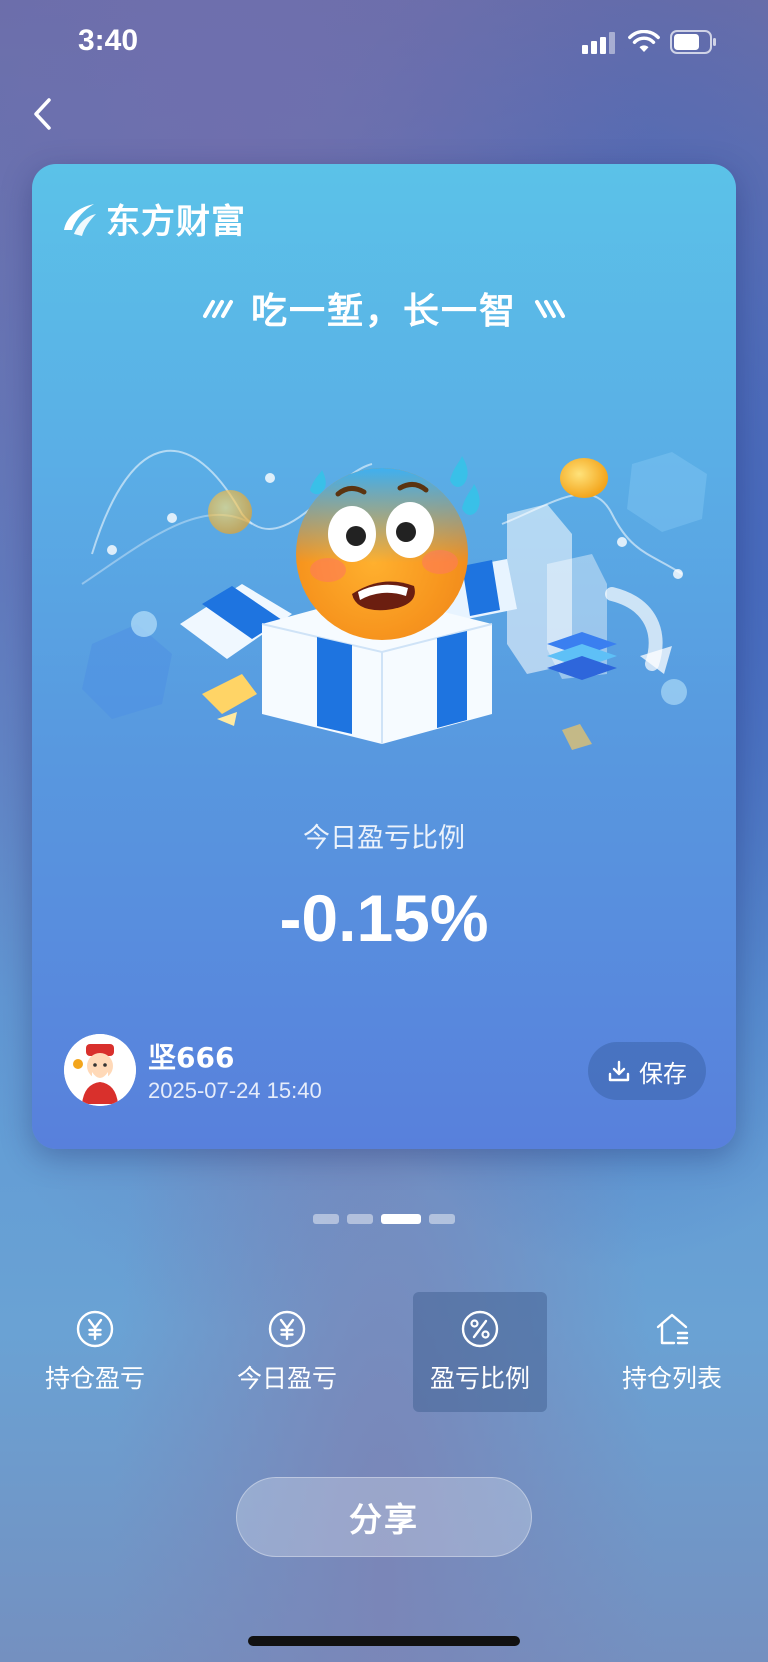  What do you see at coordinates (644, 41) in the screenshot?
I see `wifi-icon` at bounding box center [644, 41].